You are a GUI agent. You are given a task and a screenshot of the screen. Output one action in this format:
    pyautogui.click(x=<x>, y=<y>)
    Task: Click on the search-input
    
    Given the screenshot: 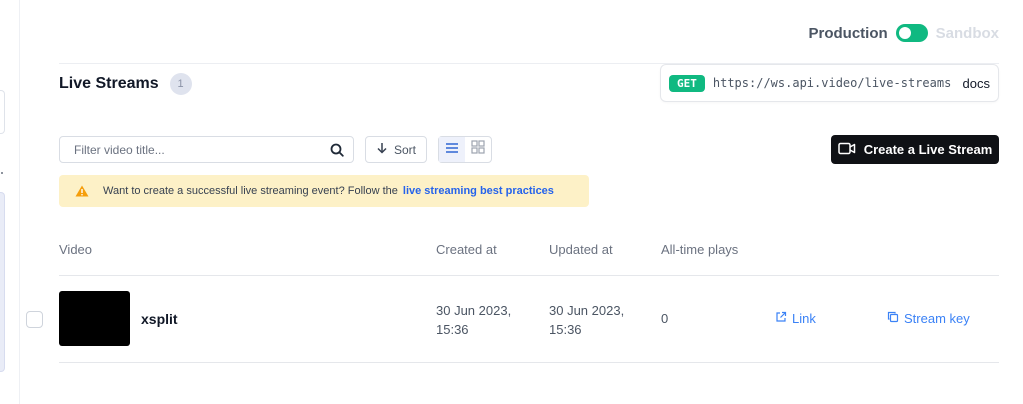 What is the action you would take?
    pyautogui.click(x=201, y=149)
    